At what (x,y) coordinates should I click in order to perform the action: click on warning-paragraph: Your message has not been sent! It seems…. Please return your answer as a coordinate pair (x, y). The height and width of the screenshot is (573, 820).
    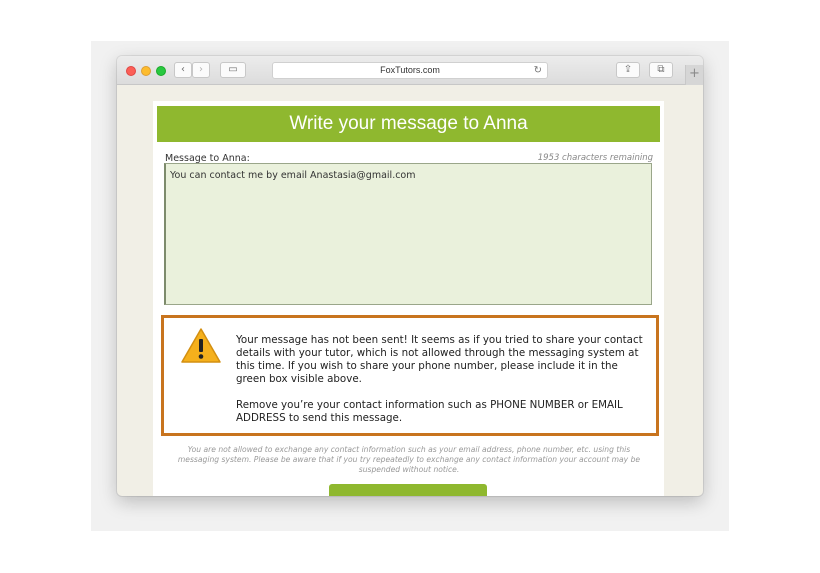
    Looking at the image, I should click on (439, 359).